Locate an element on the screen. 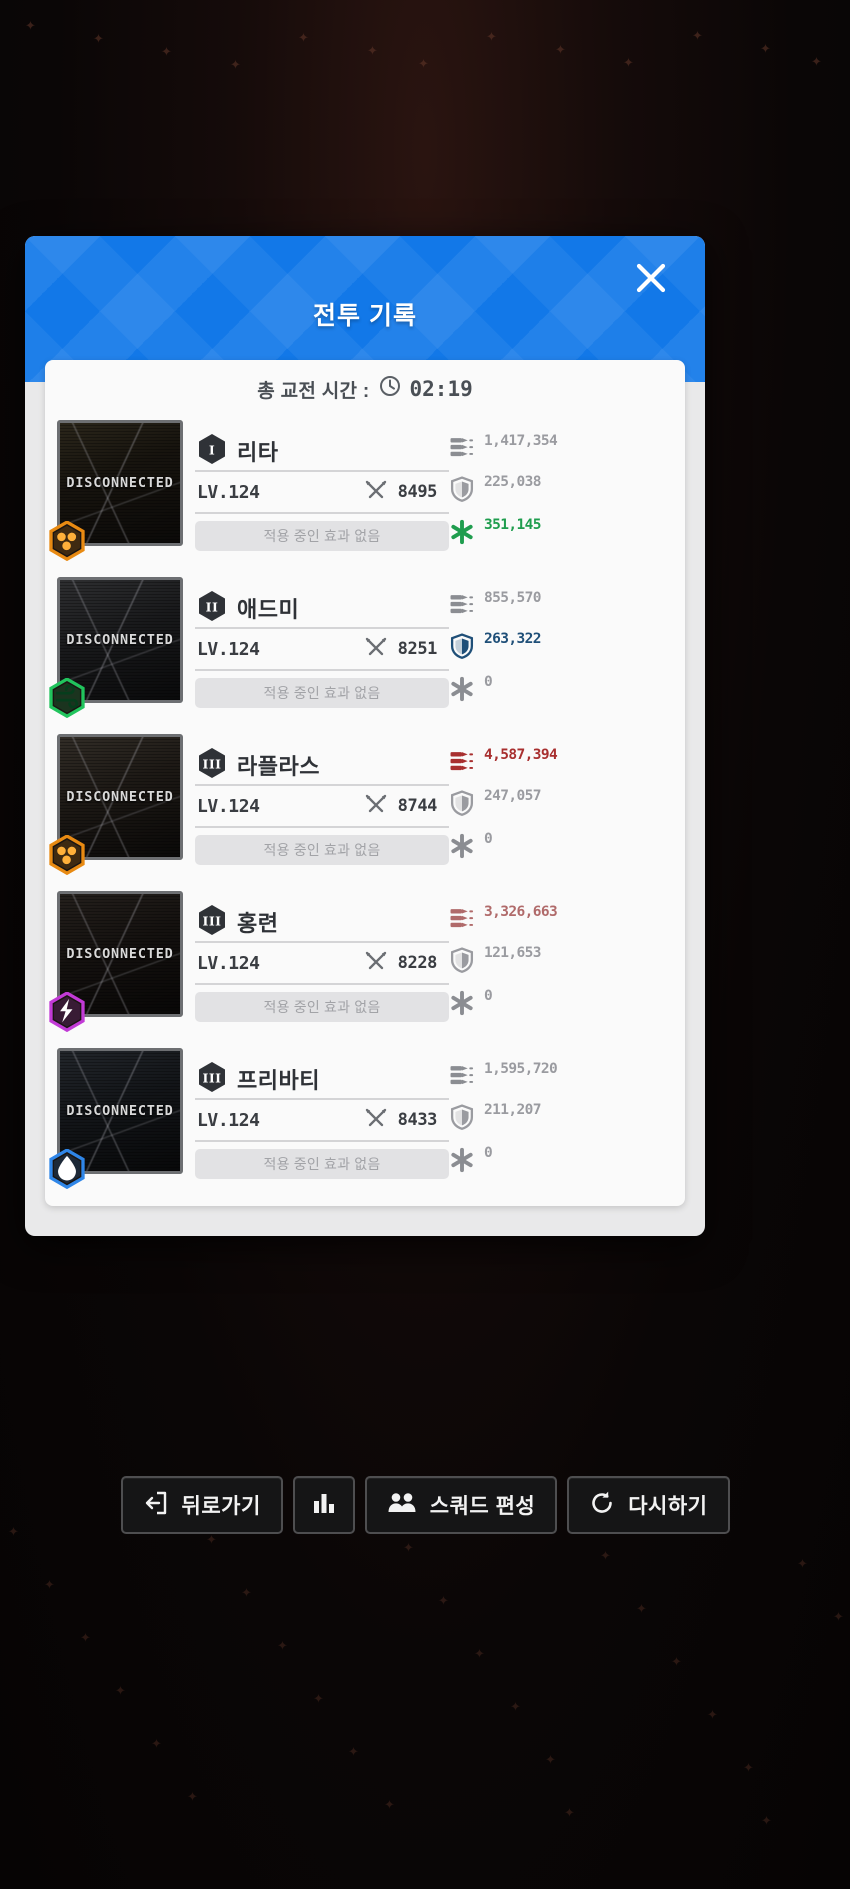 Image resolution: width=850 pixels, height=1889 pixels. kill-count-value: 8495 is located at coordinates (417, 492).